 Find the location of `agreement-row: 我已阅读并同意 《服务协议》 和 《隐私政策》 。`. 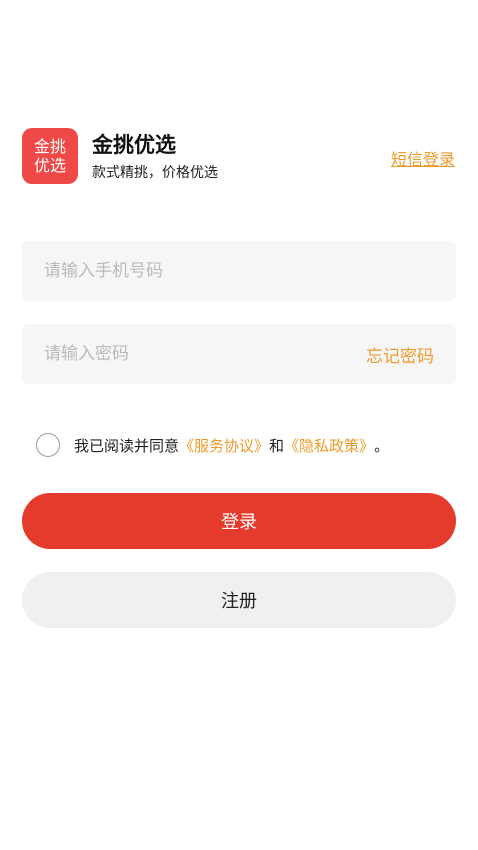

agreement-row: 我已阅读并同意 《服务协议》 和 《隐私政策》 。 is located at coordinates (212, 445).